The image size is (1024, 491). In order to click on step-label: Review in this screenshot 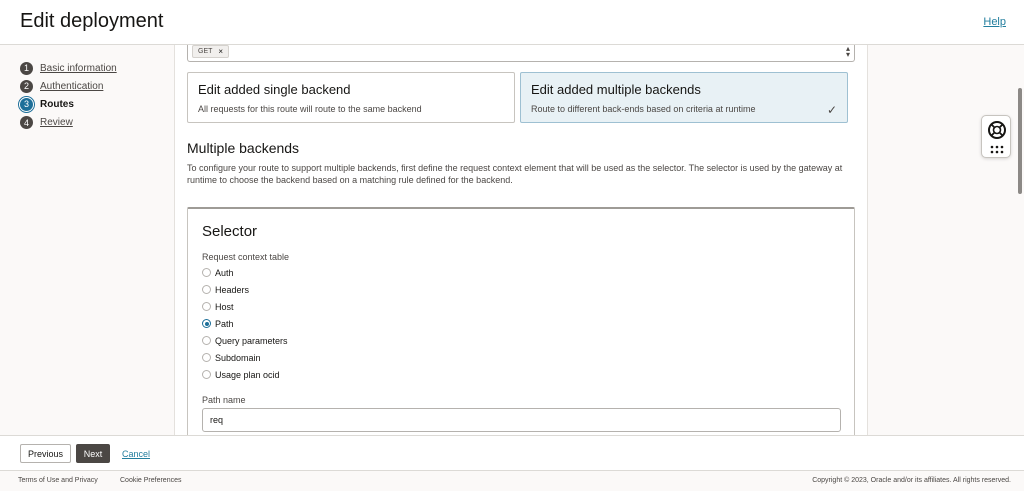, I will do `click(56, 122)`.